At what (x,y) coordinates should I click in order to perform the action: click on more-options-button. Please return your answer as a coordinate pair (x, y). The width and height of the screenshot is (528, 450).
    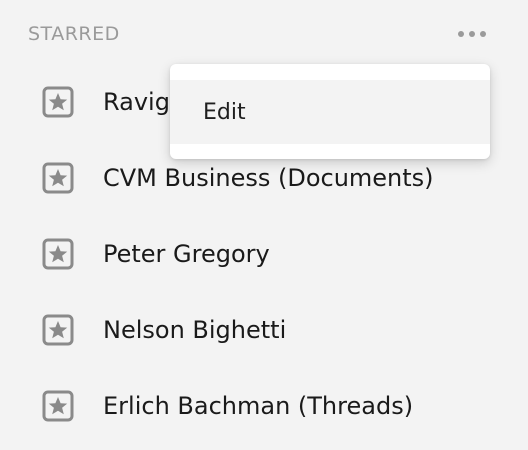
    Looking at the image, I should click on (472, 34).